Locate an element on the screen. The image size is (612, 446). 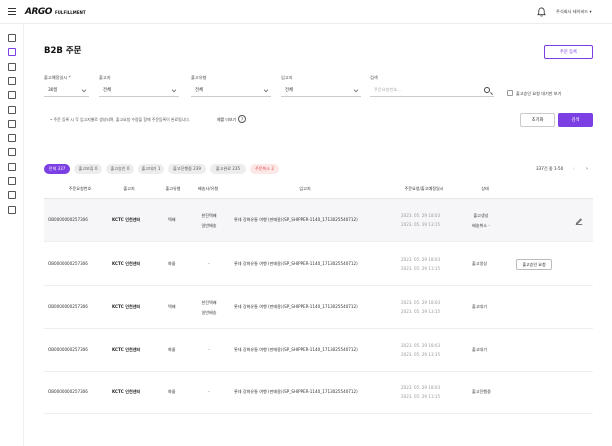
status-cell: 출고대기 is located at coordinates (479, 350).